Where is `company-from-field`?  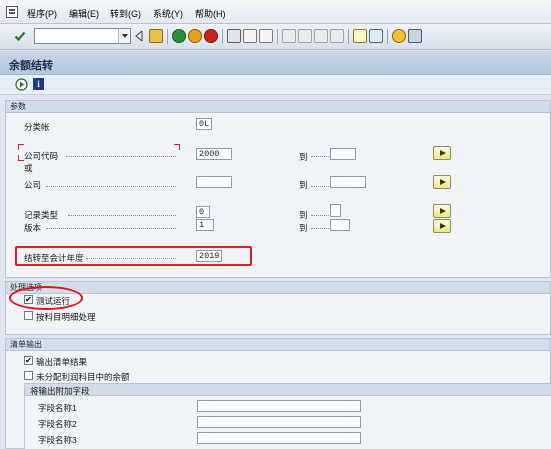 company-from-field is located at coordinates (214, 182).